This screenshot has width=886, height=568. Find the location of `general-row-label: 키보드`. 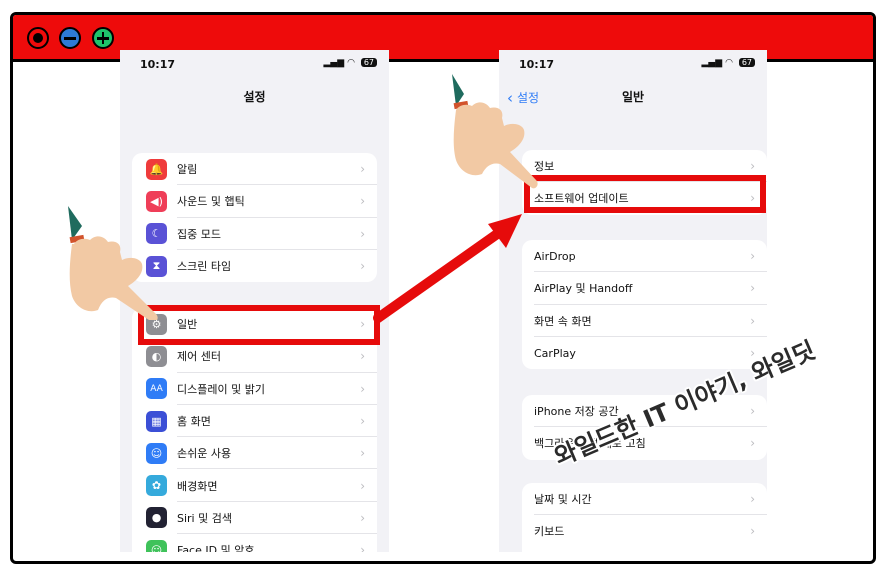

general-row-label: 키보드 is located at coordinates (549, 532).